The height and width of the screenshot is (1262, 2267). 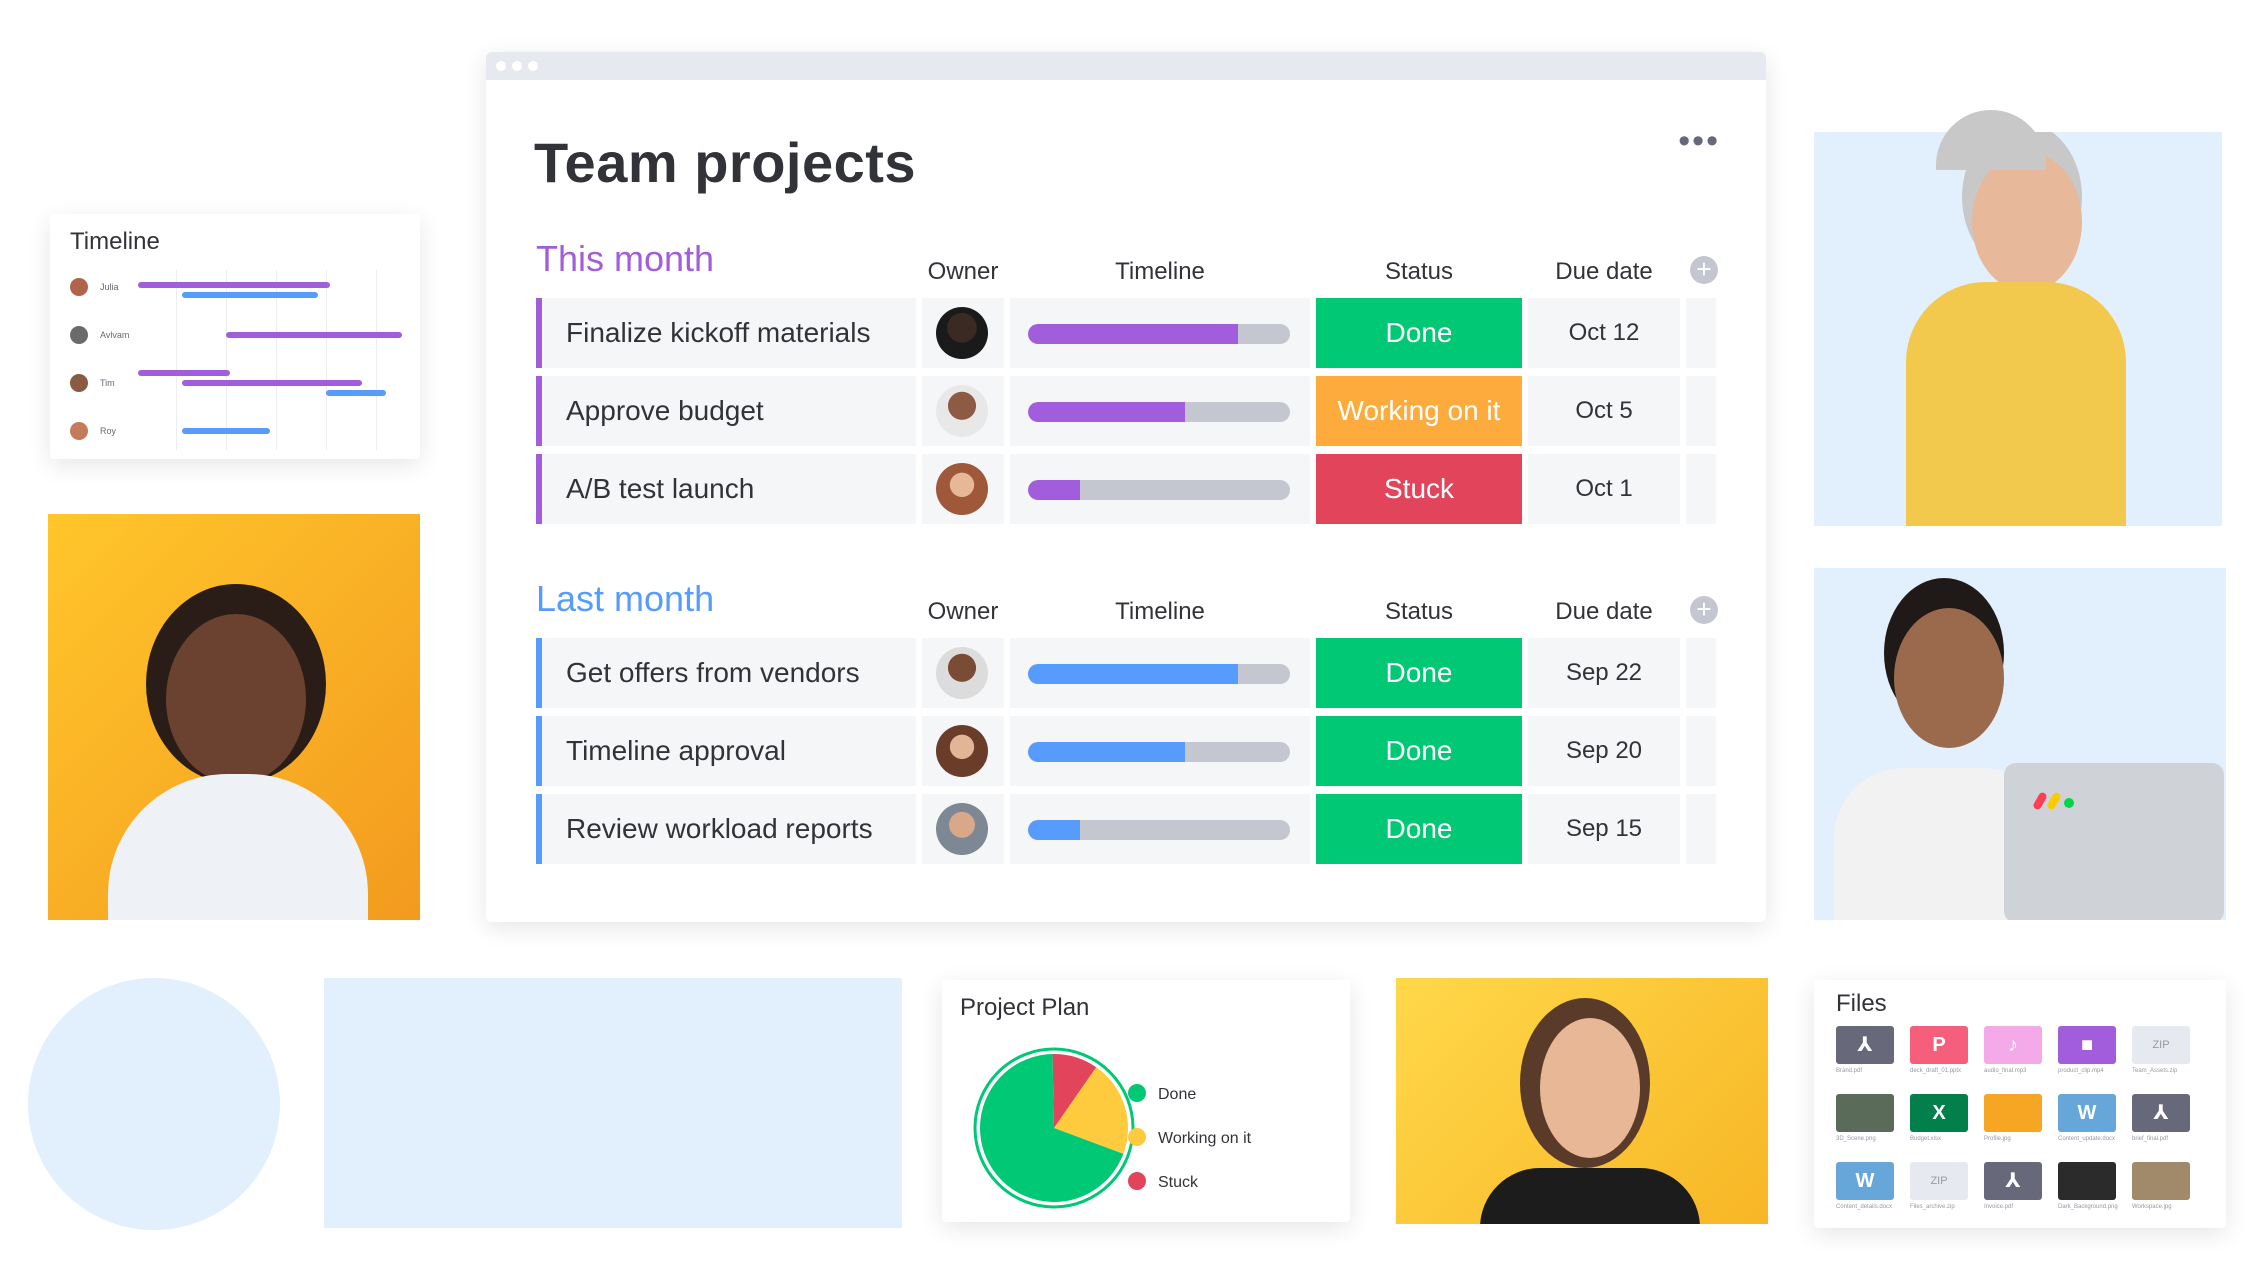 What do you see at coordinates (1604, 751) in the screenshot?
I see `due-date-cell: Sep 20` at bounding box center [1604, 751].